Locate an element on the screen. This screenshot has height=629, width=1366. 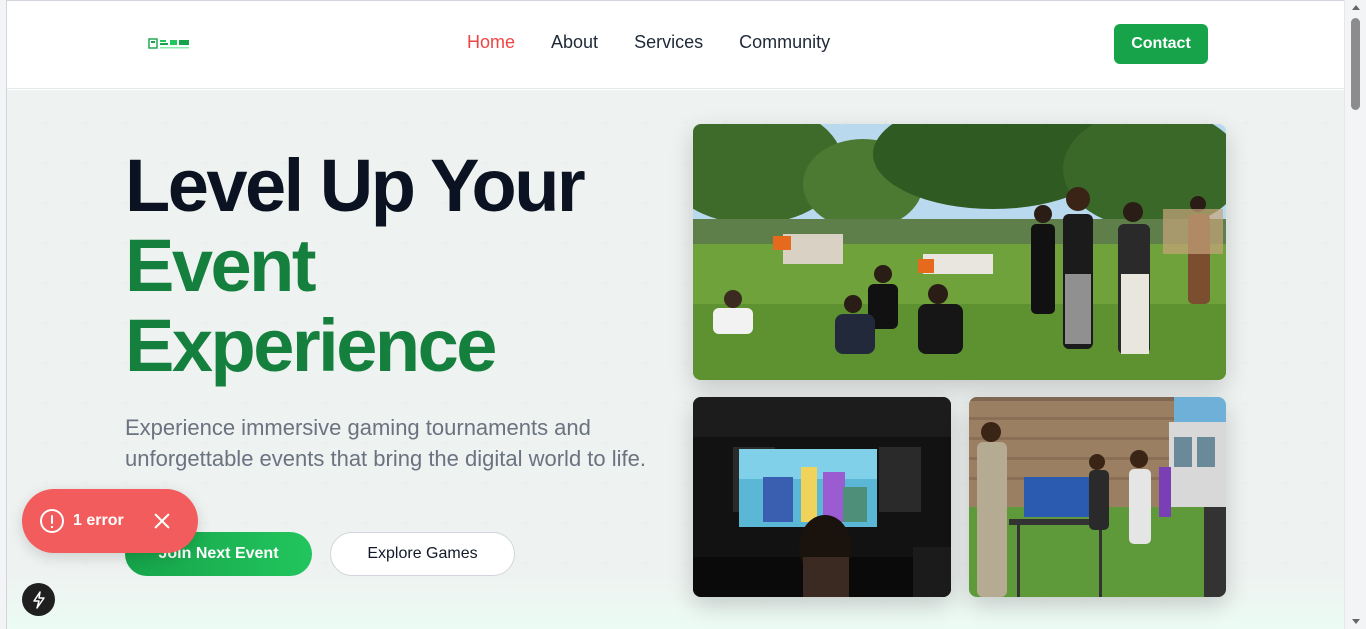
error-count-text: 1 error is located at coordinates (98, 520).